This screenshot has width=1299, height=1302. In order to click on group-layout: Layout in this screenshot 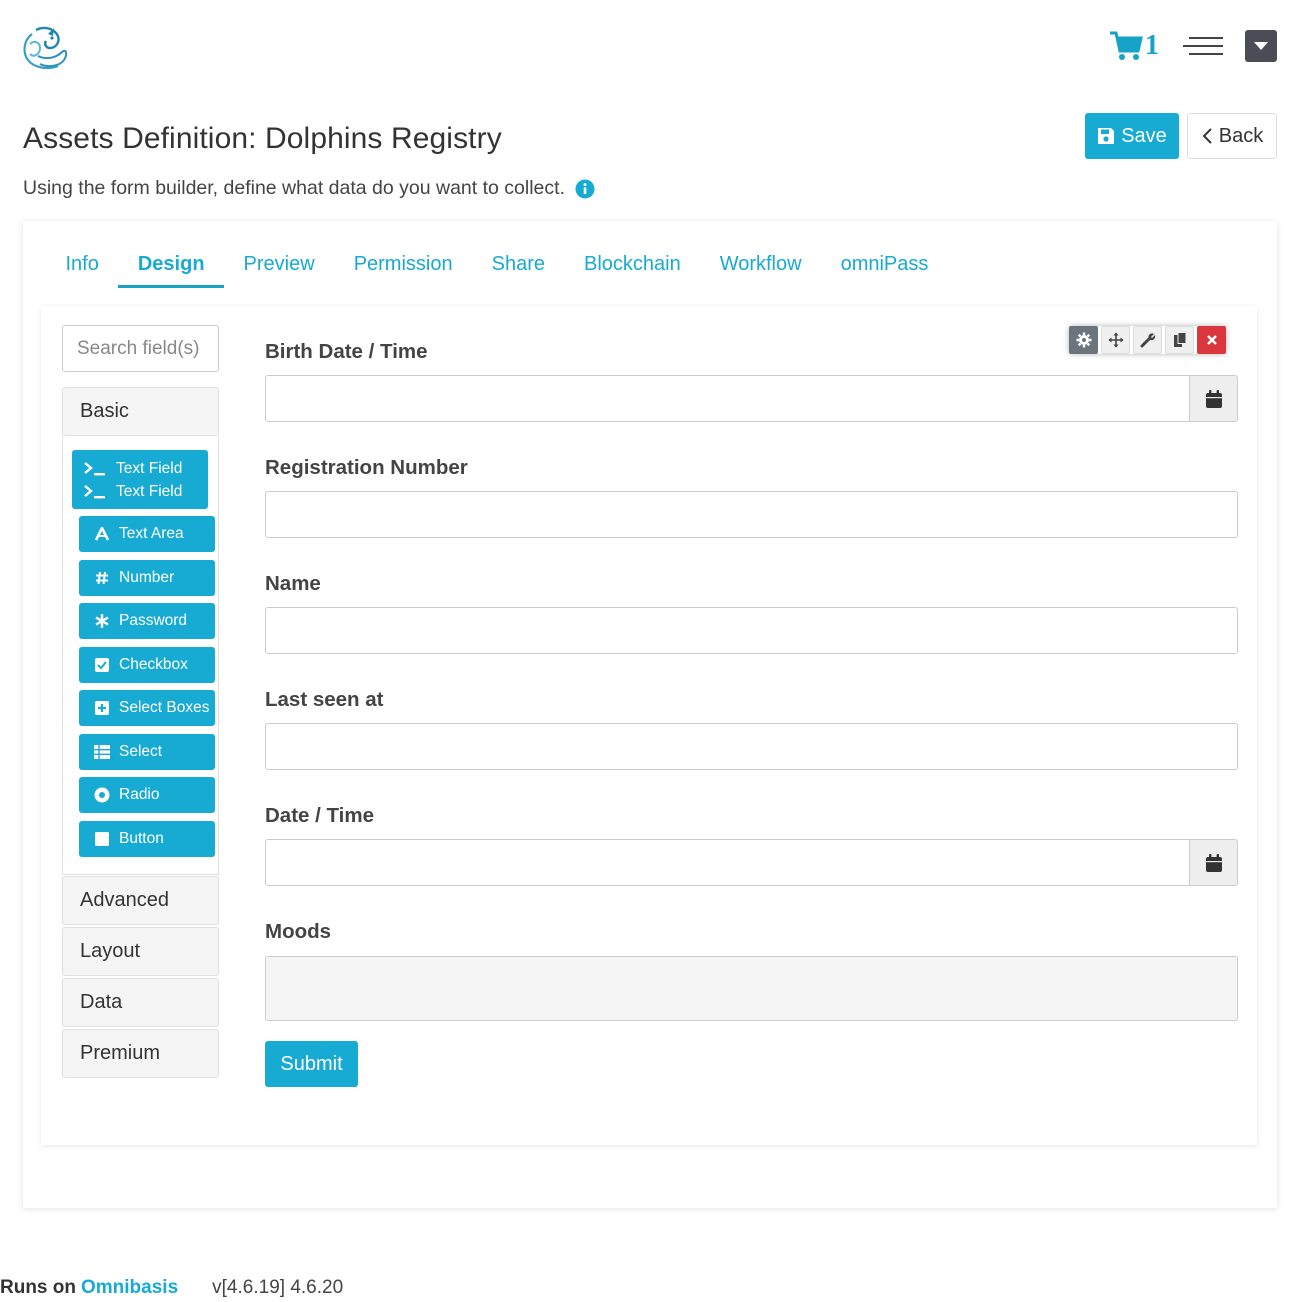, I will do `click(140, 951)`.